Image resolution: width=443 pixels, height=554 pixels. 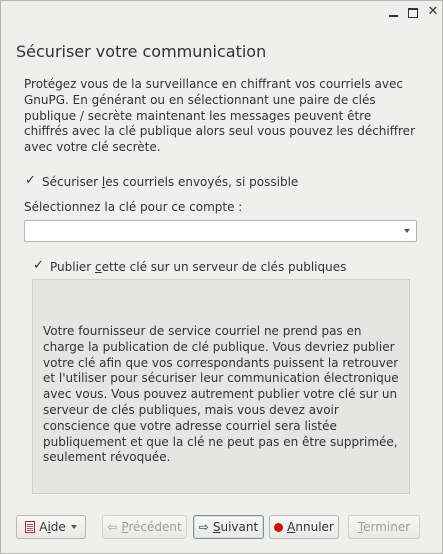 I want to click on next-label: Suivant, so click(x=235, y=527).